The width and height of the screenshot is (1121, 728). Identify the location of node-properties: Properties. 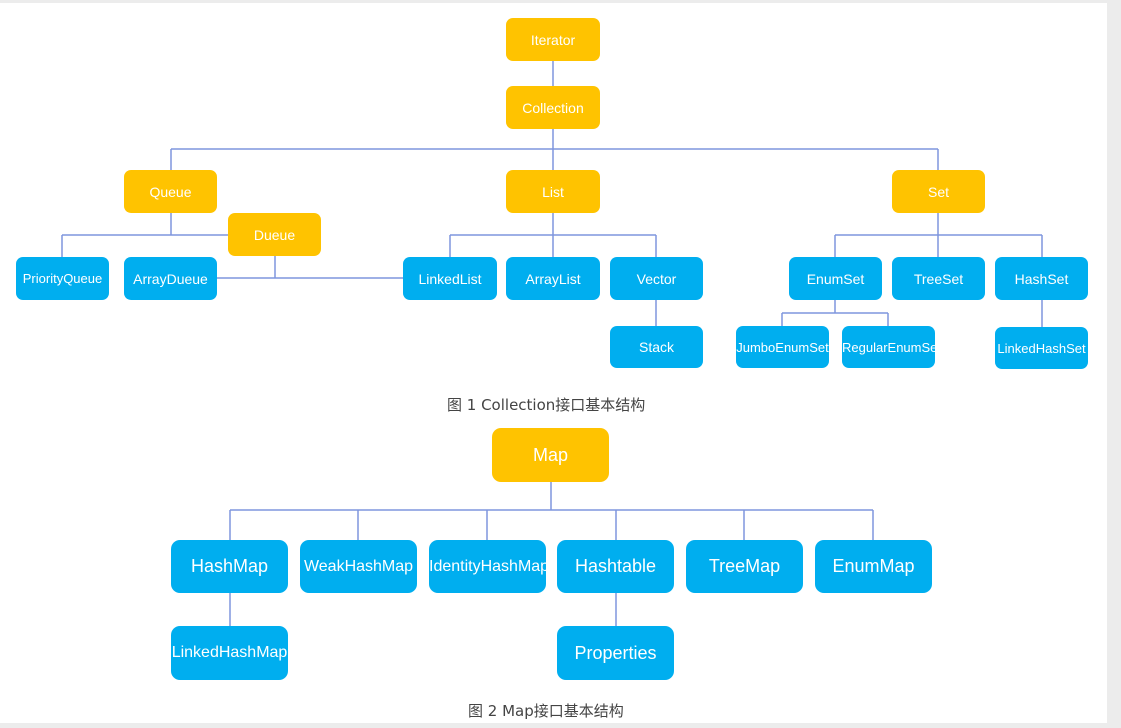
(615, 653).